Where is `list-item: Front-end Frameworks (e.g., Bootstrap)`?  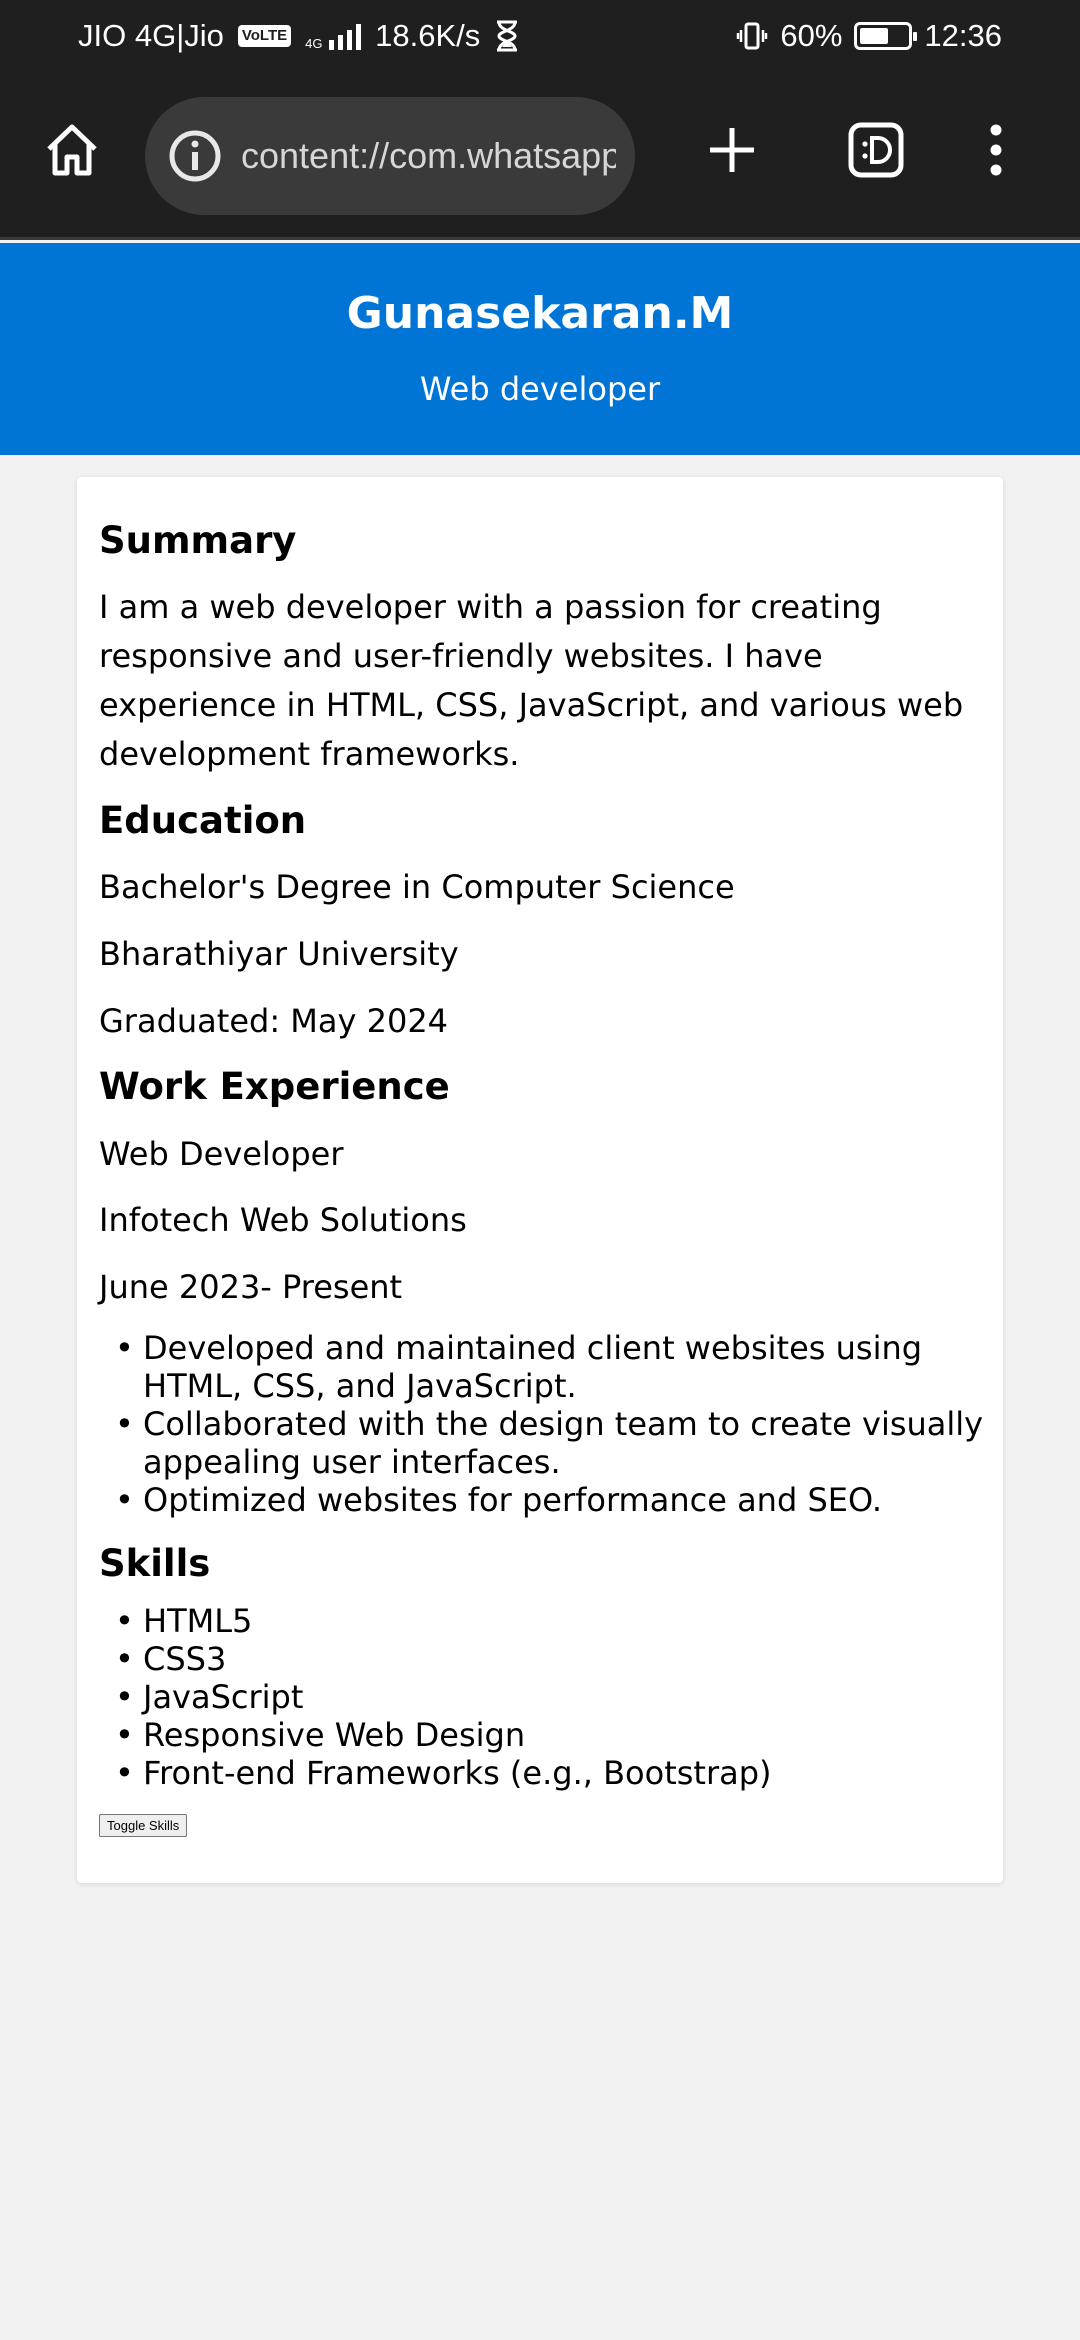 list-item: Front-end Frameworks (e.g., Bootstrap) is located at coordinates (544, 1773).